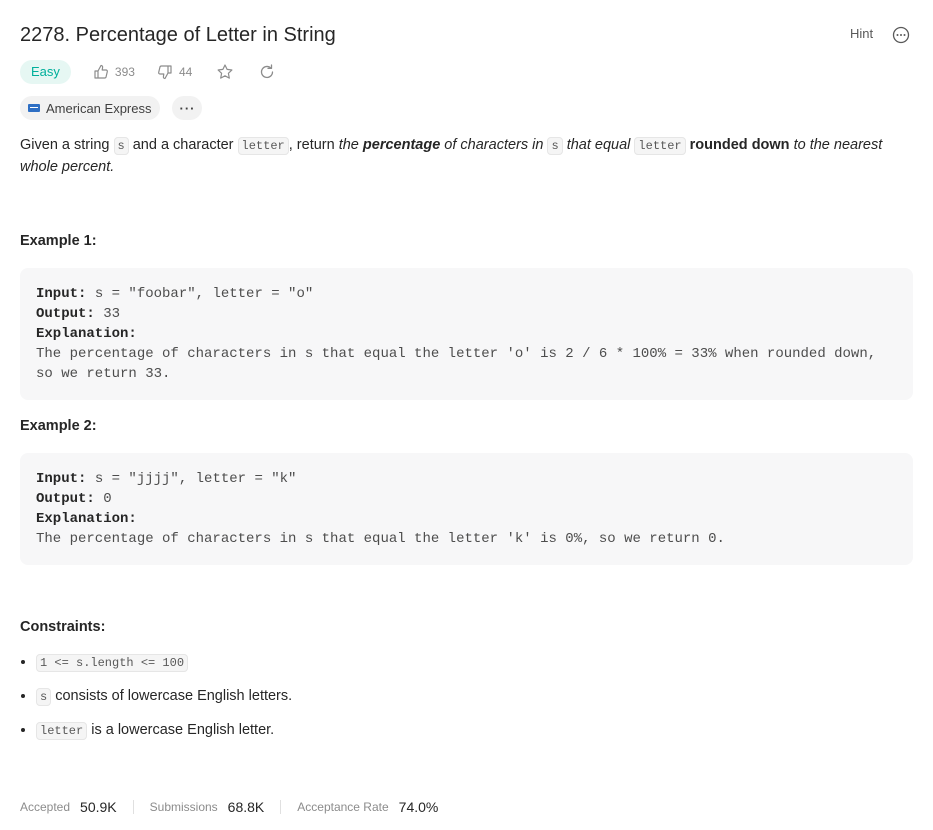 This screenshot has height=830, width=933. I want to click on constraint-text: consists of lowercase English letters., so click(172, 696).